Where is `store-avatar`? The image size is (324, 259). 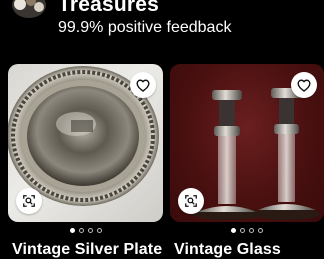 store-avatar is located at coordinates (29, 9).